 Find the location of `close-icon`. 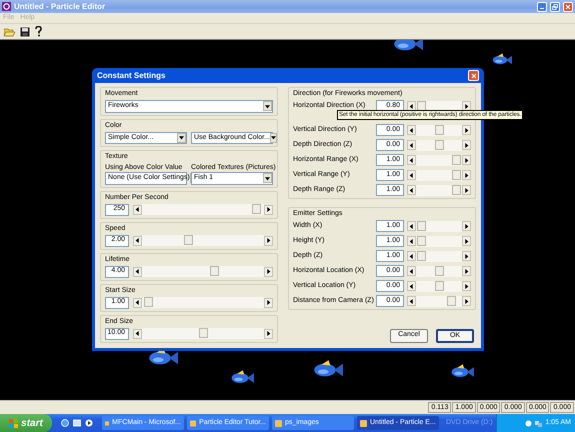

close-icon is located at coordinates (473, 75).